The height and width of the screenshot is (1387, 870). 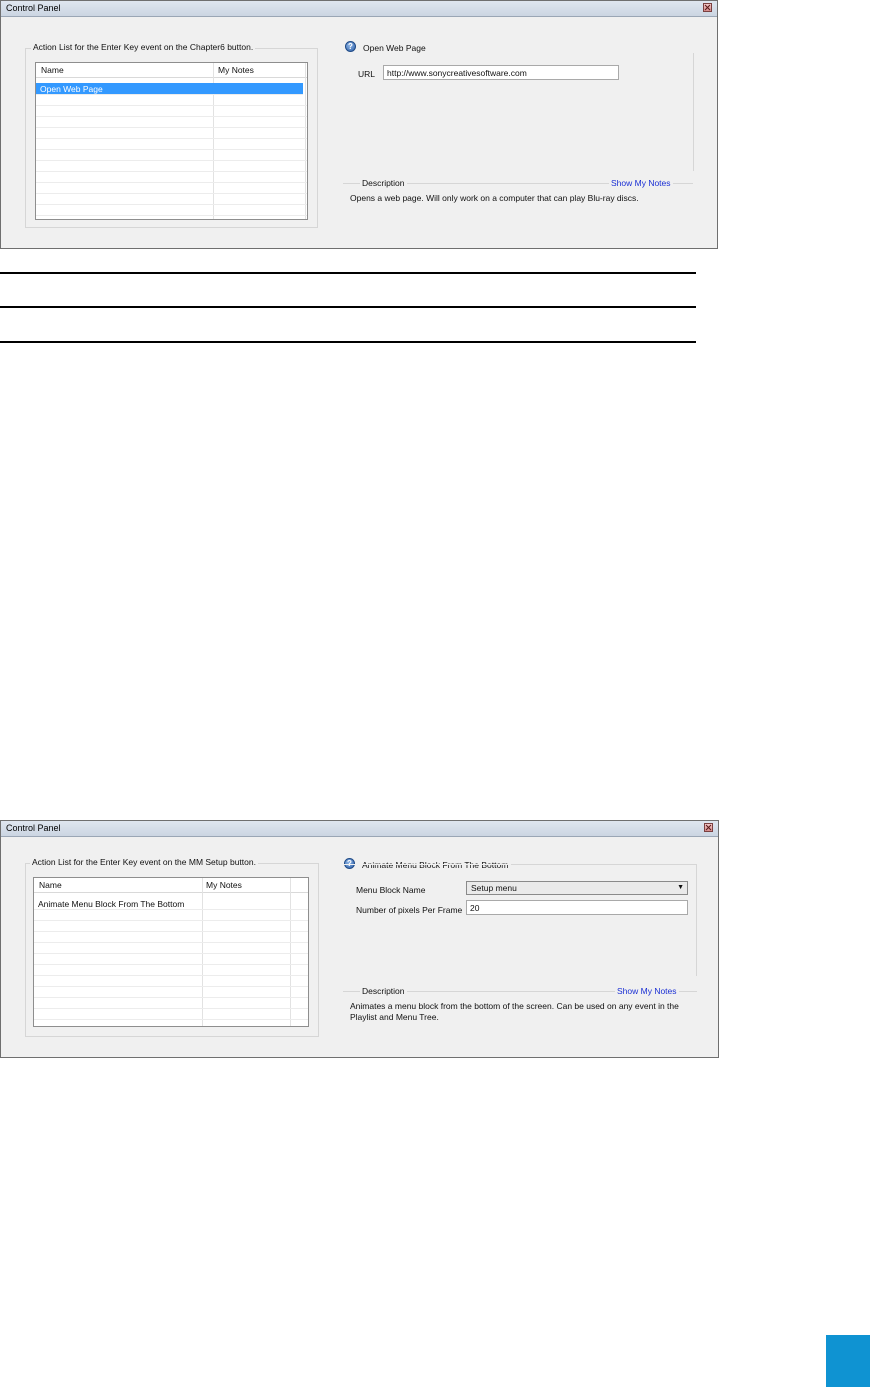 I want to click on list-item-name: Animate Menu Block From The Bottom, so click(x=111, y=904).